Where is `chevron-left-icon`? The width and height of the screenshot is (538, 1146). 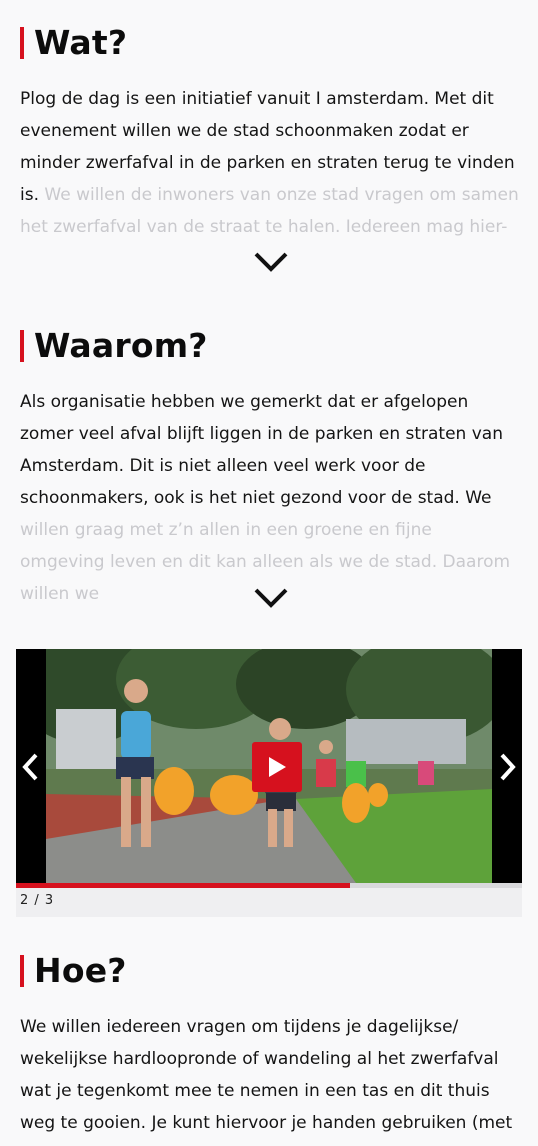
chevron-left-icon is located at coordinates (30, 767).